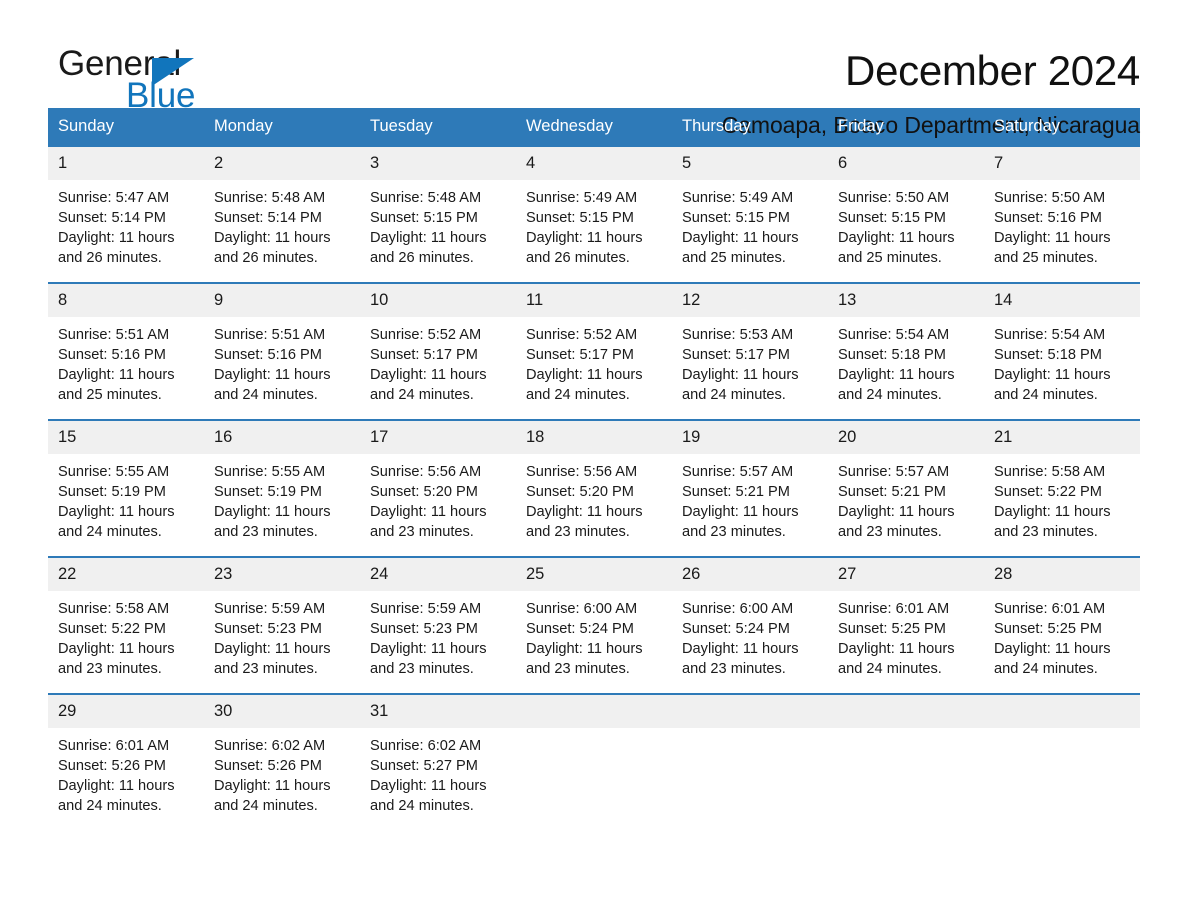  Describe the element at coordinates (582, 609) in the screenshot. I see `sunrise-text: Sunrise: 6:00 AM` at that location.